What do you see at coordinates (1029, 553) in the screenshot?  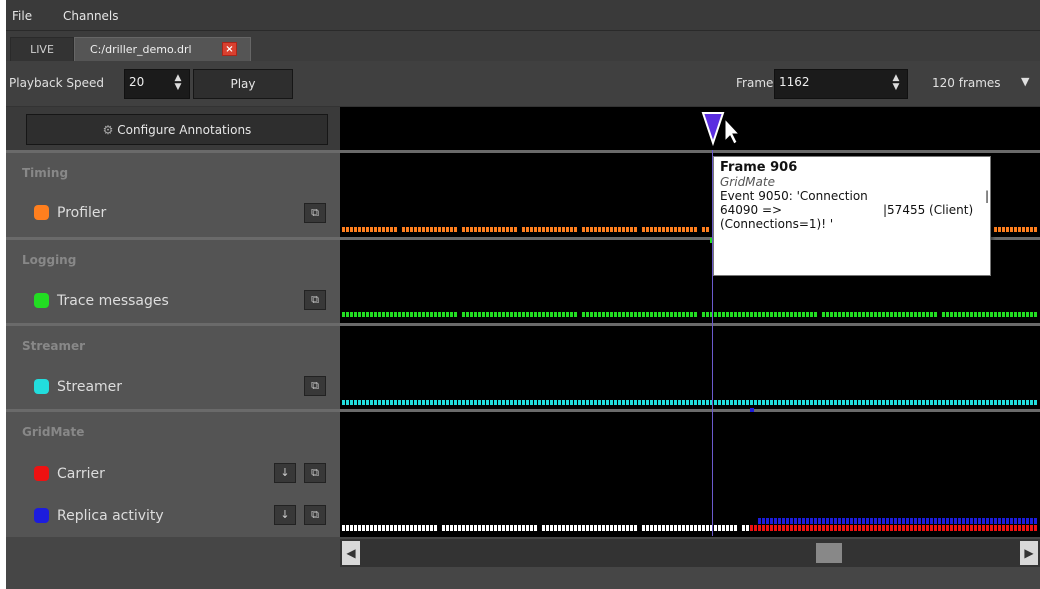 I see `scroll-right-icon: ▶` at bounding box center [1029, 553].